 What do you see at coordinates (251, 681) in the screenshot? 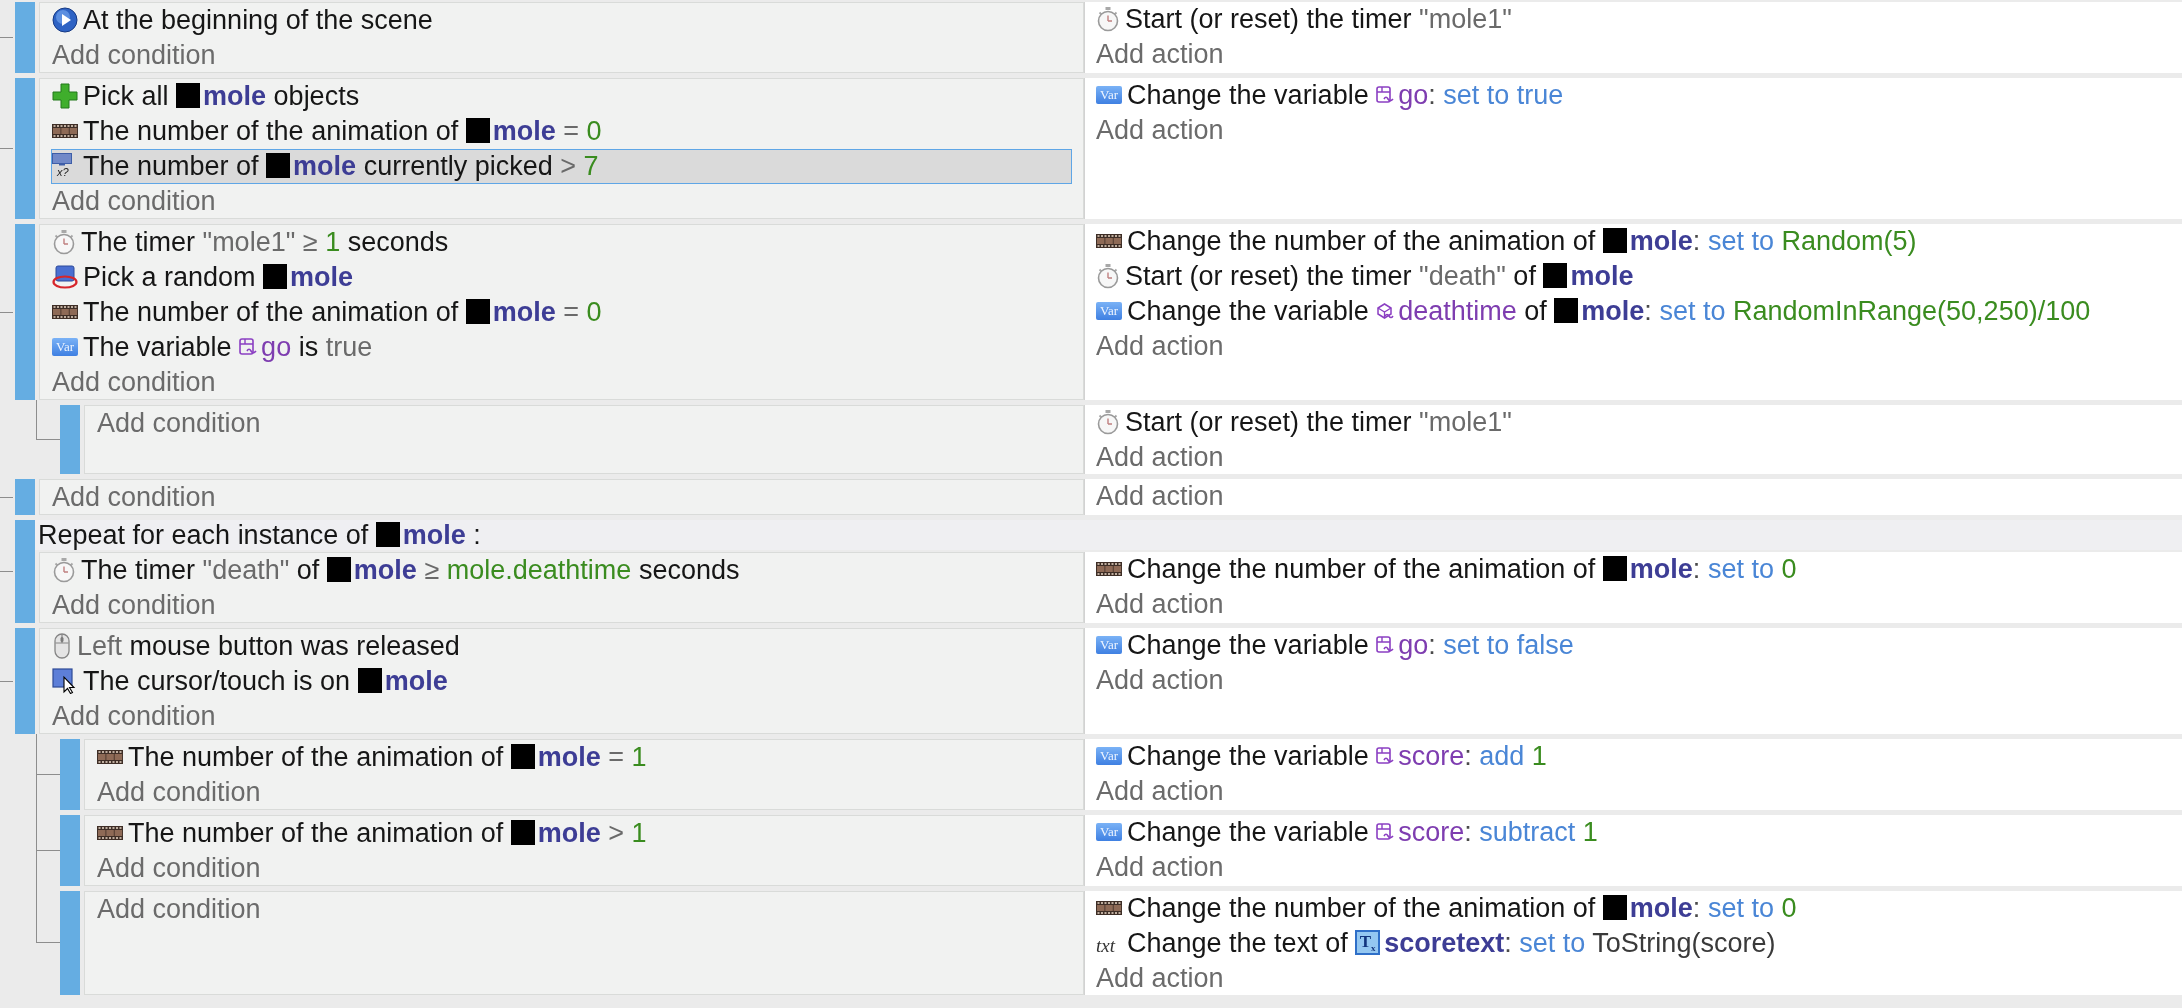
I see `condition-row: The cursor/touch is on mole` at bounding box center [251, 681].